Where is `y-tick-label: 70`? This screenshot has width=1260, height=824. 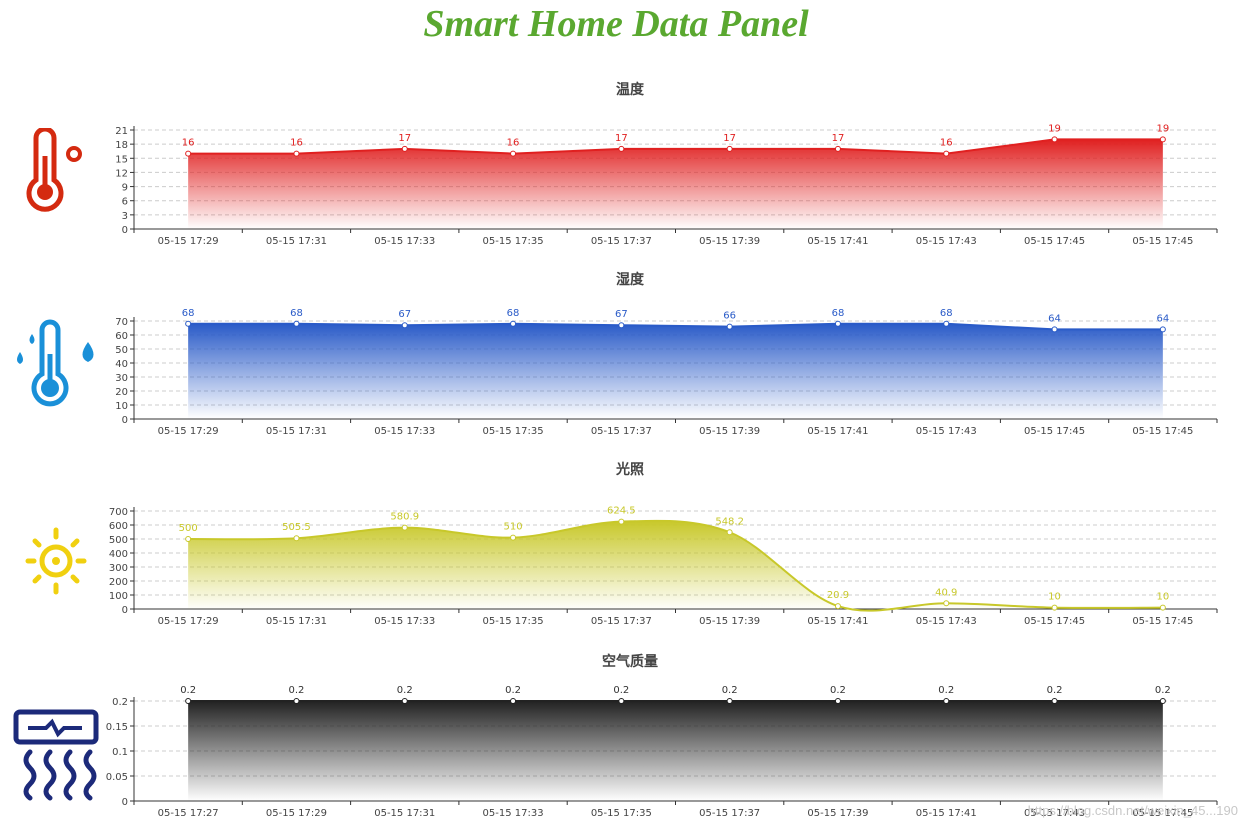
y-tick-label: 70 is located at coordinates (121, 322).